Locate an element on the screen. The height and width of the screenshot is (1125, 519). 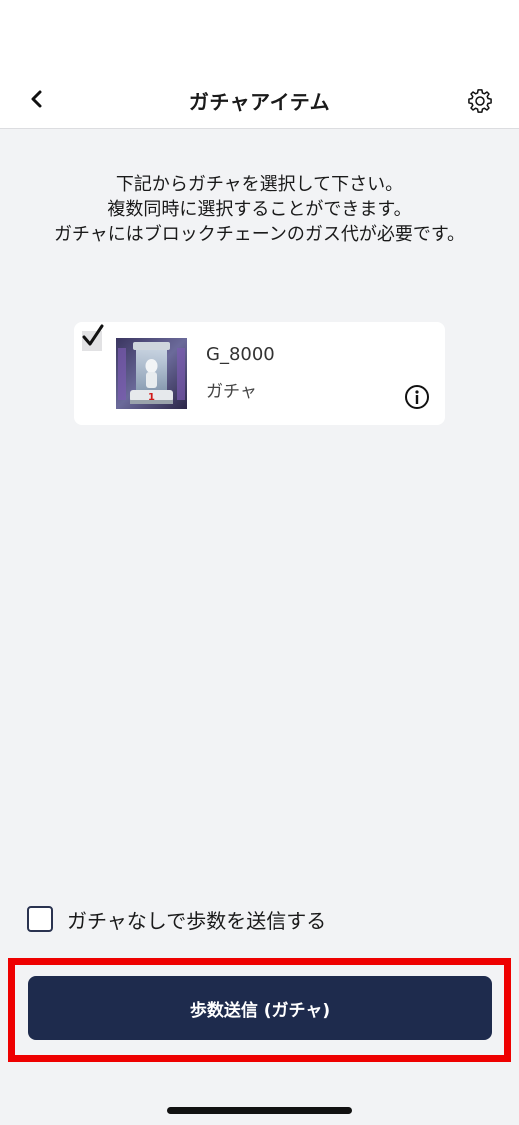
status-bar is located at coordinates (259, 35).